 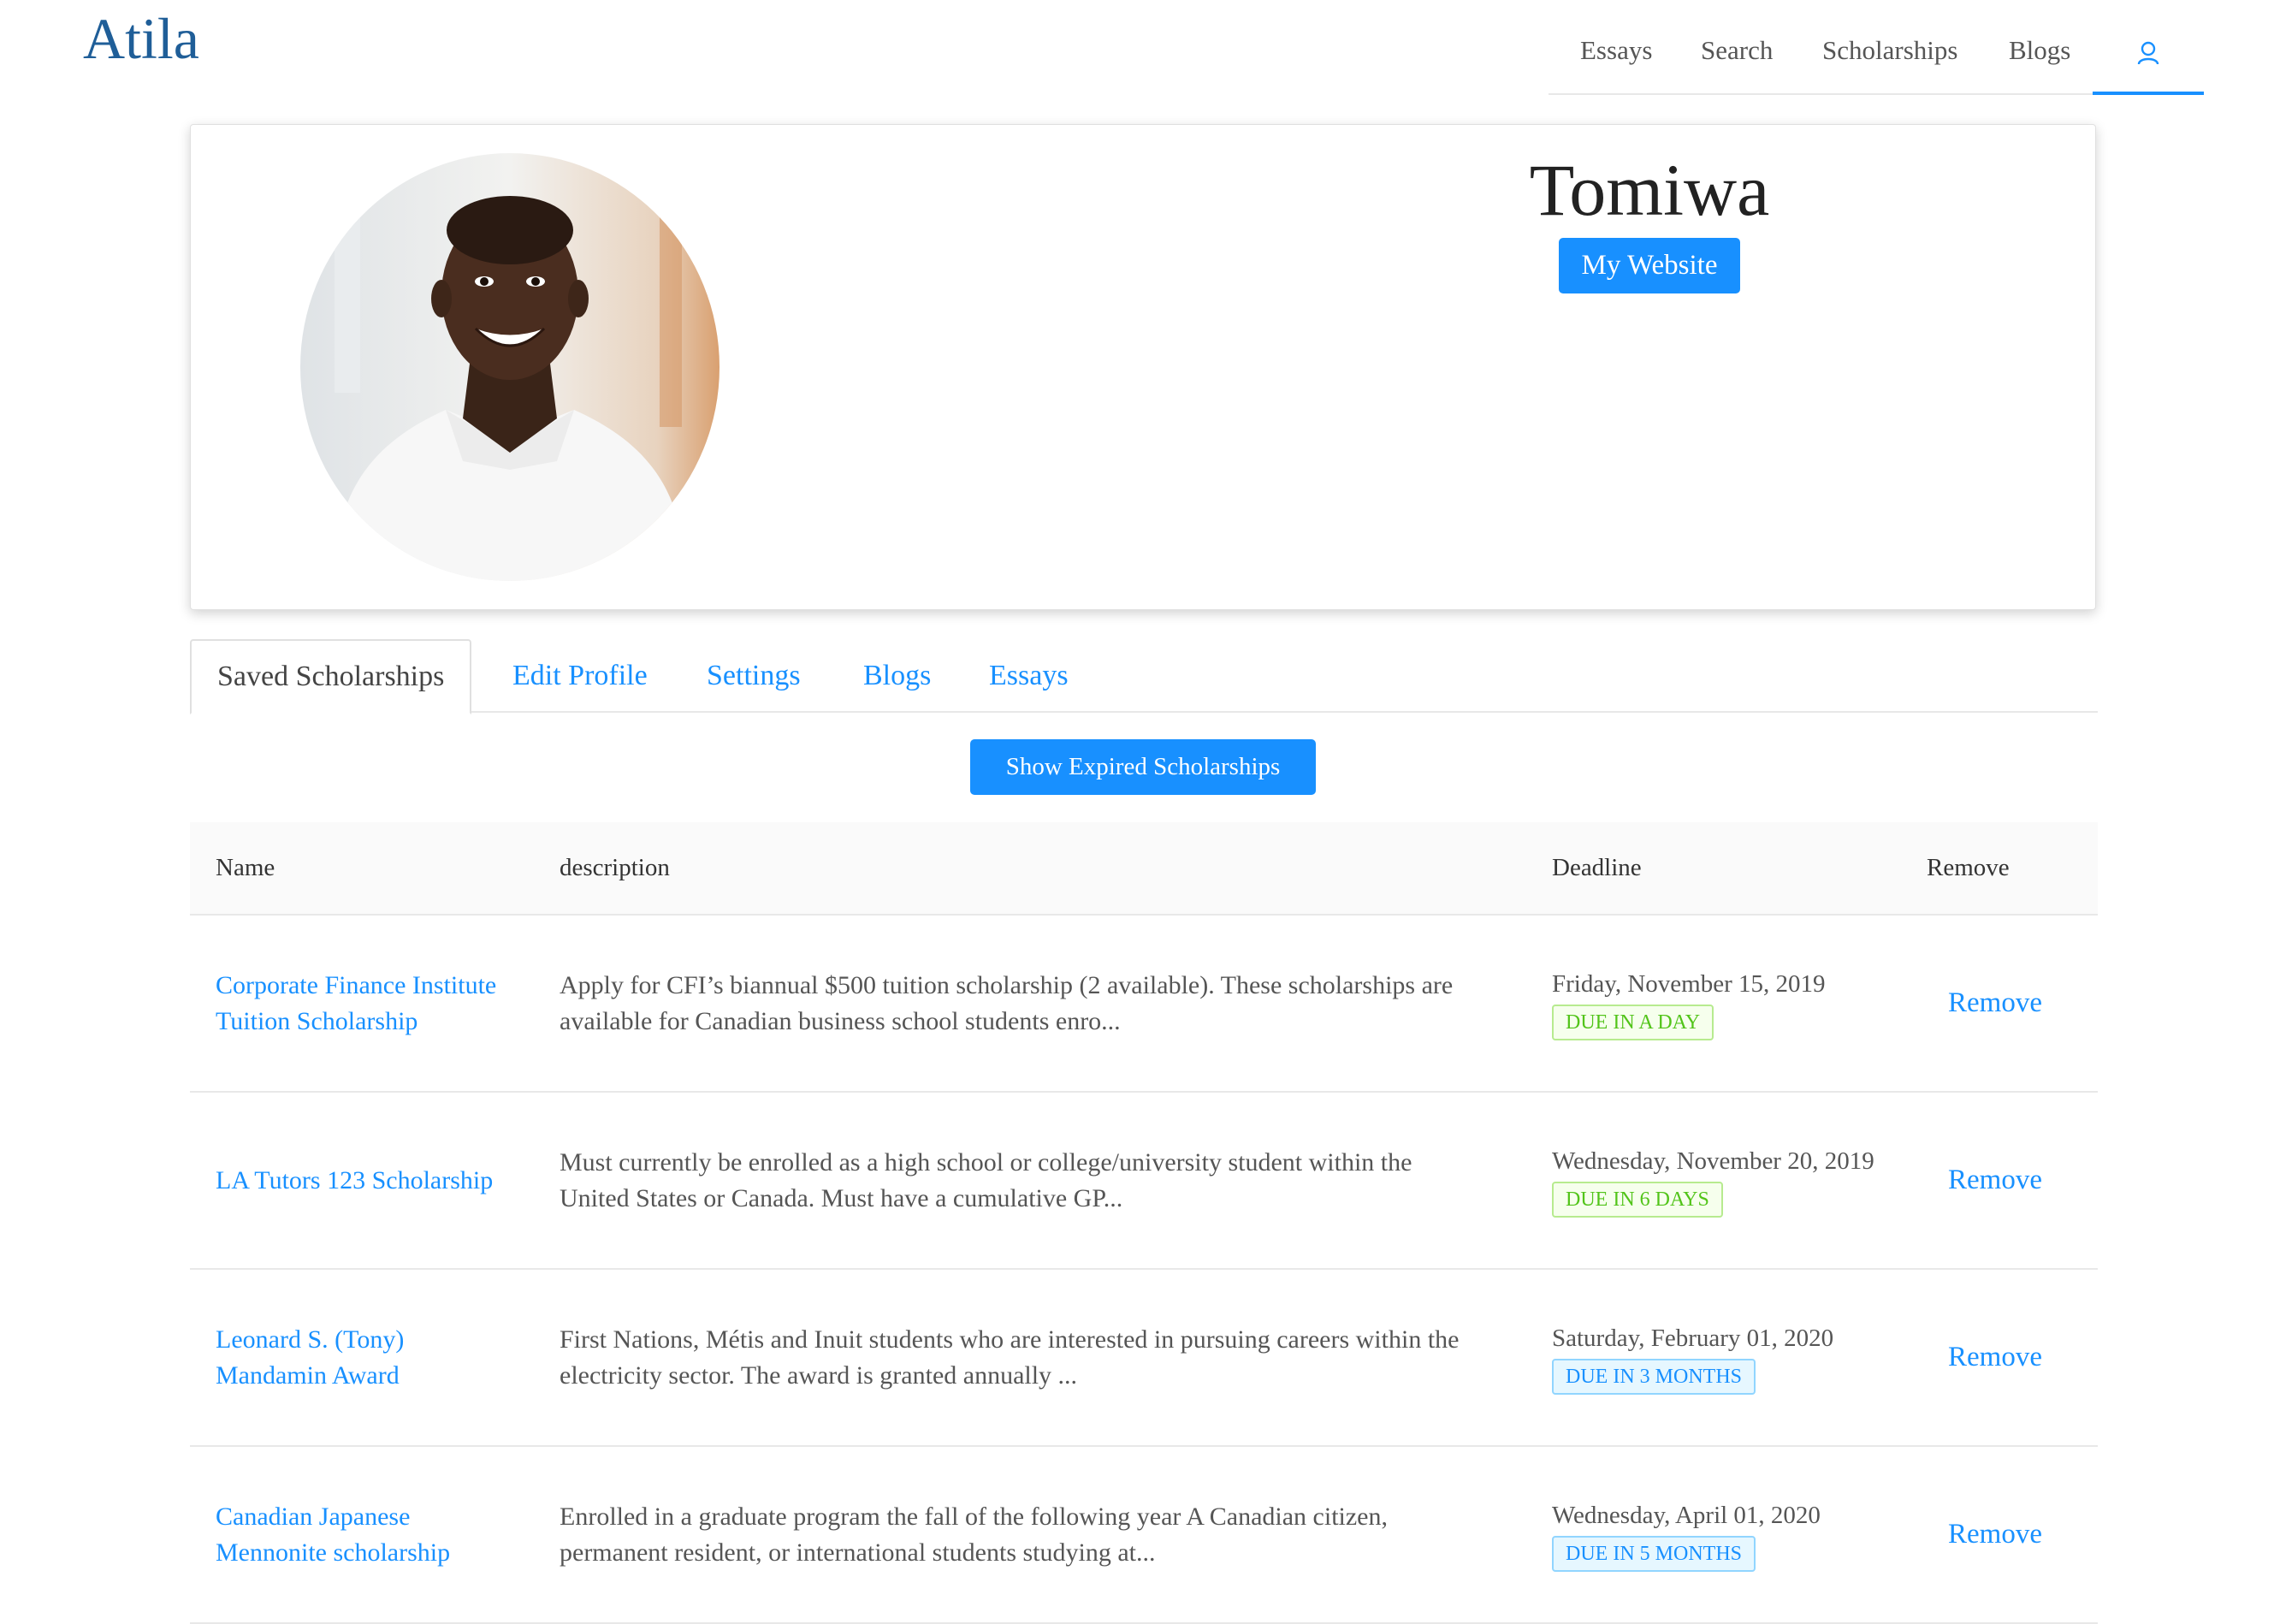 What do you see at coordinates (754, 676) in the screenshot?
I see `tab-settings: Settings` at bounding box center [754, 676].